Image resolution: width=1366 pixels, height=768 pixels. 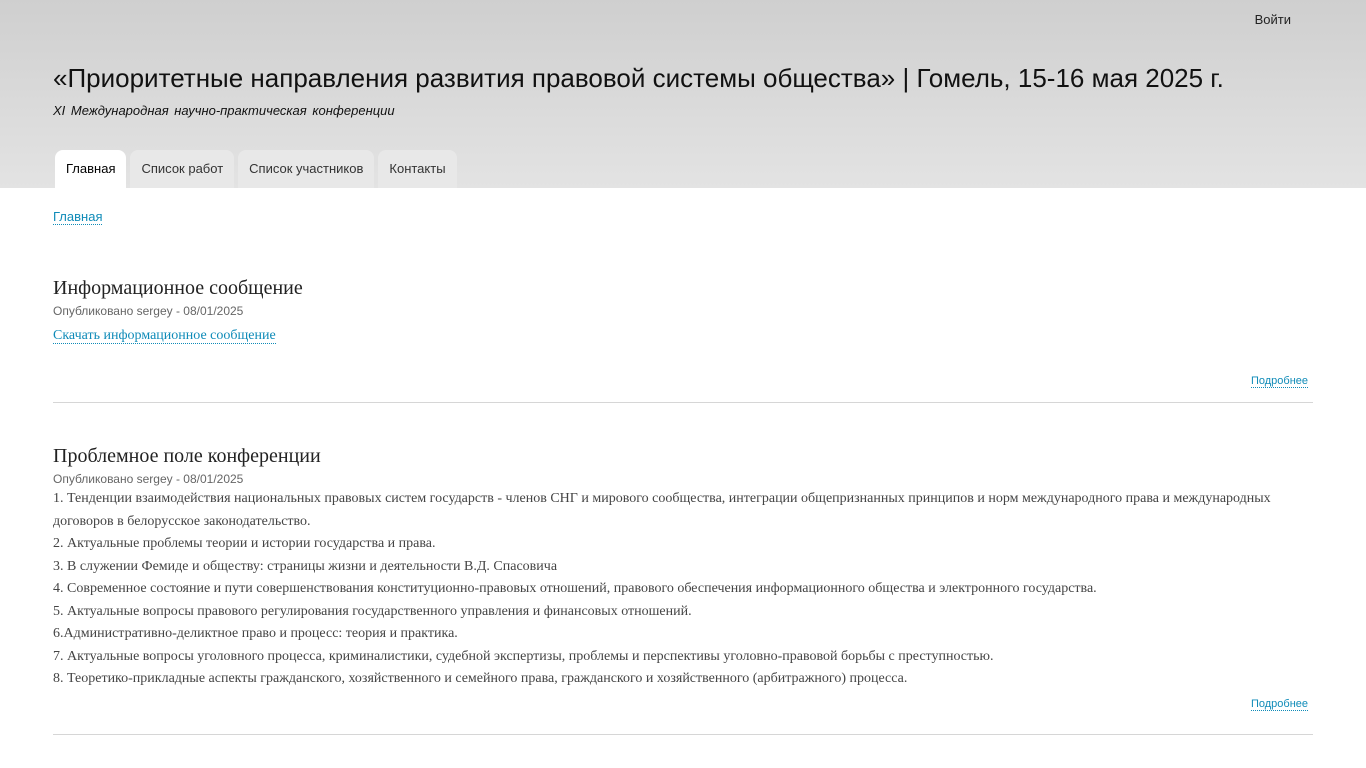 What do you see at coordinates (164, 336) in the screenshot?
I see `download-info-link: Скачать информационное сообщение` at bounding box center [164, 336].